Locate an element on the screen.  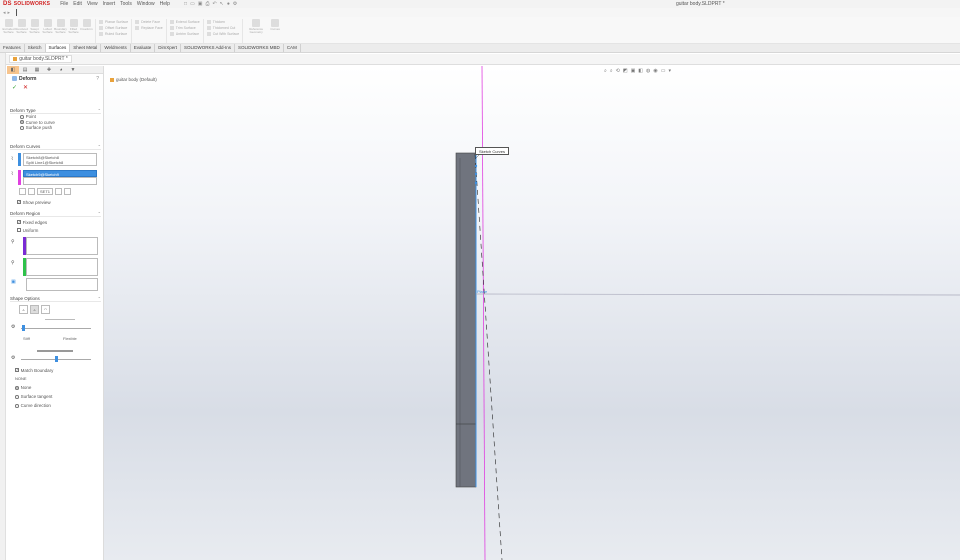
tab-dimxpert-manager: ✚ is located at coordinates (49, 70).